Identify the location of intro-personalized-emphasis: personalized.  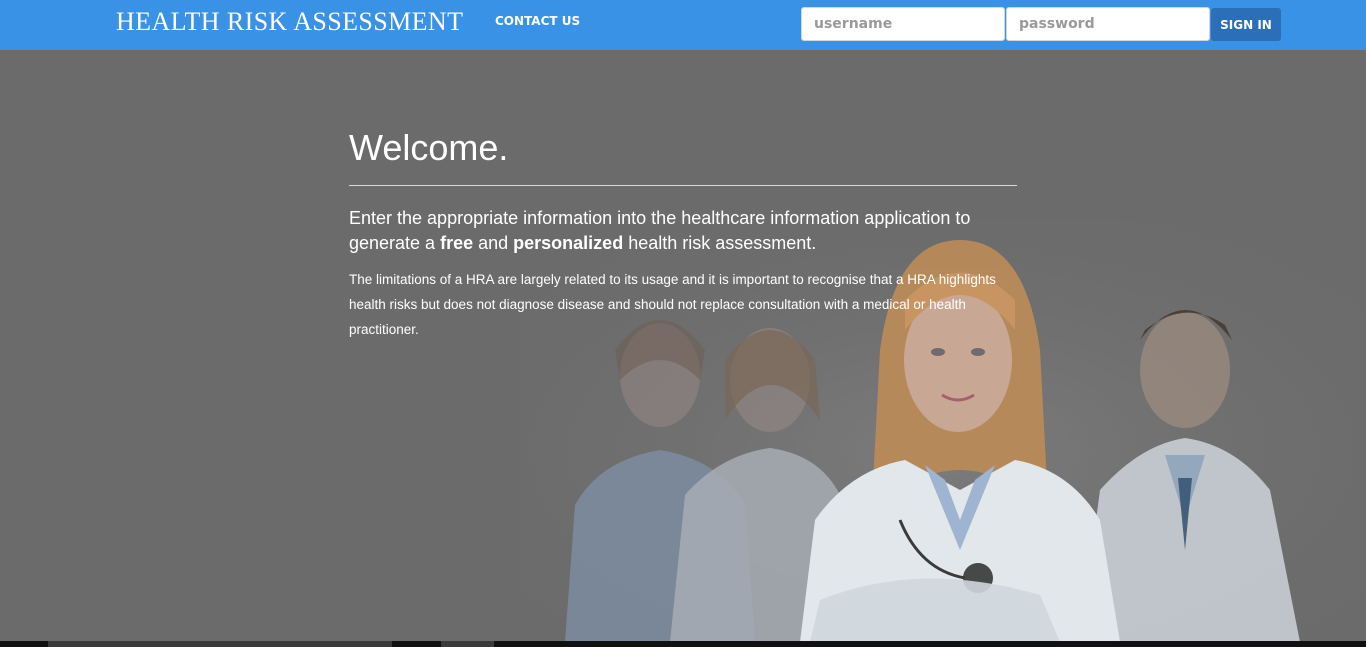
(568, 243).